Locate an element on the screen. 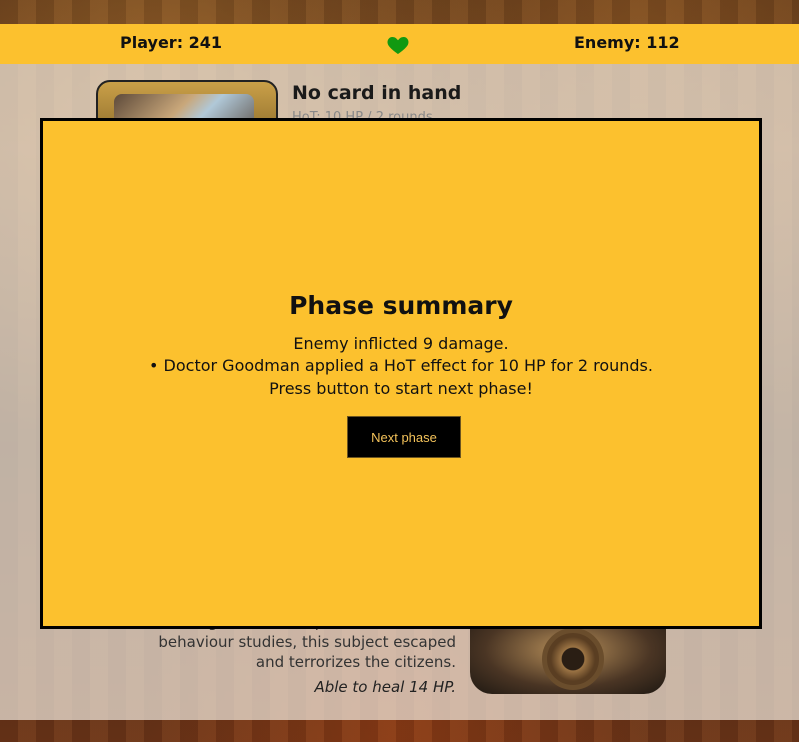  heart-icon is located at coordinates (398, 45).